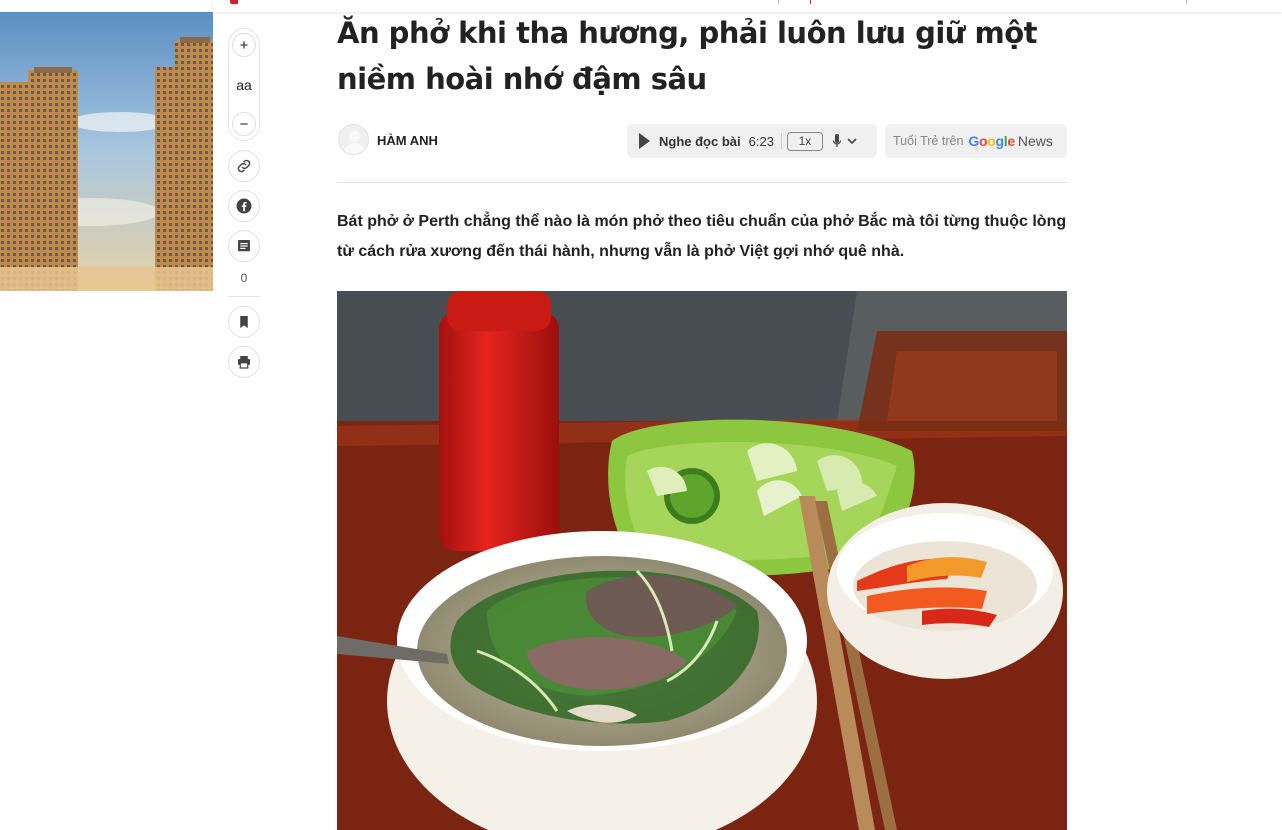  What do you see at coordinates (244, 45) in the screenshot?
I see `font-increase-button: +` at bounding box center [244, 45].